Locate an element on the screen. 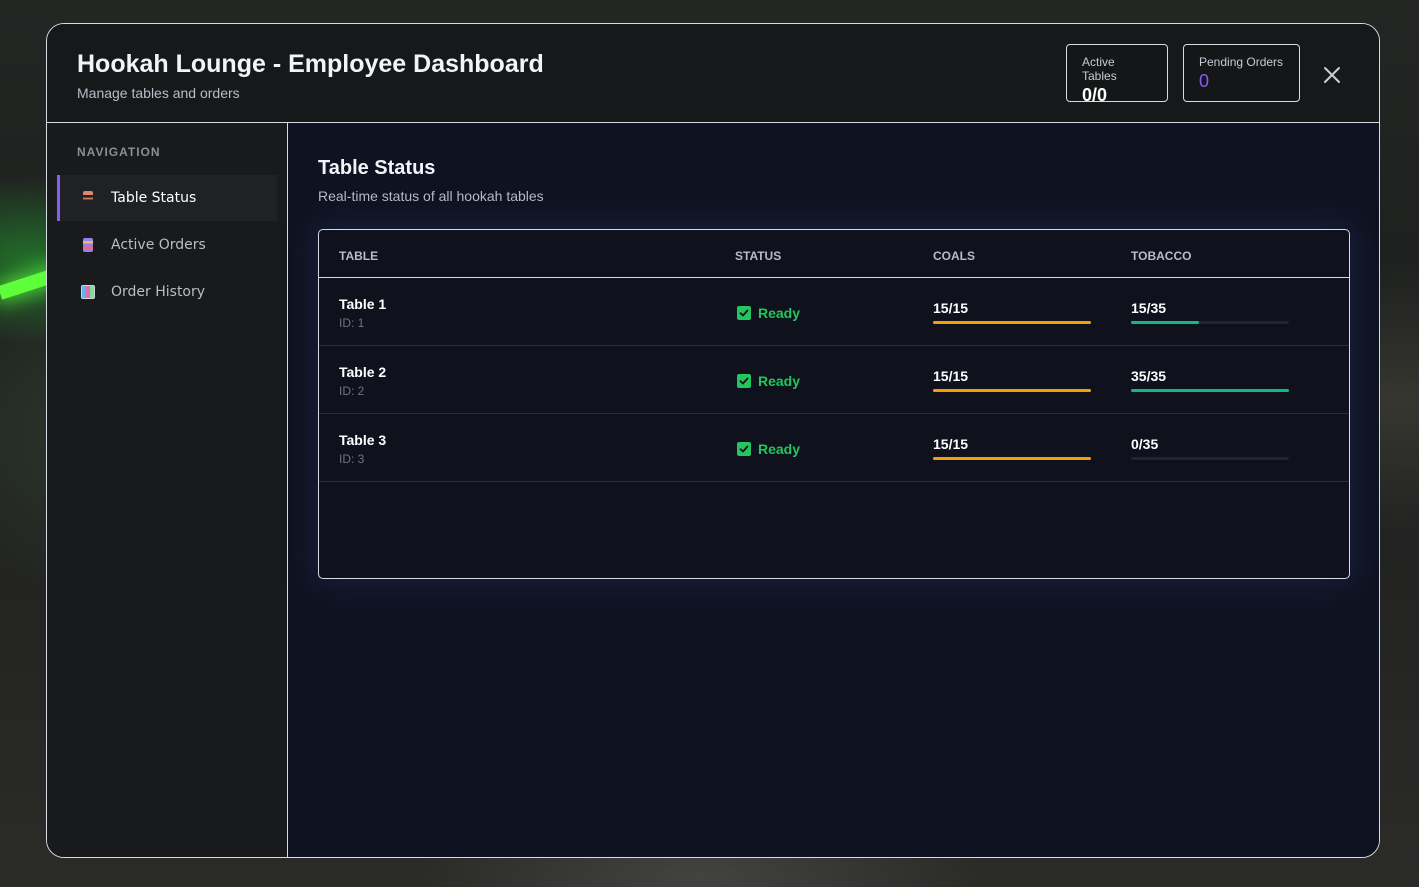  orders-icon is located at coordinates (88, 245).